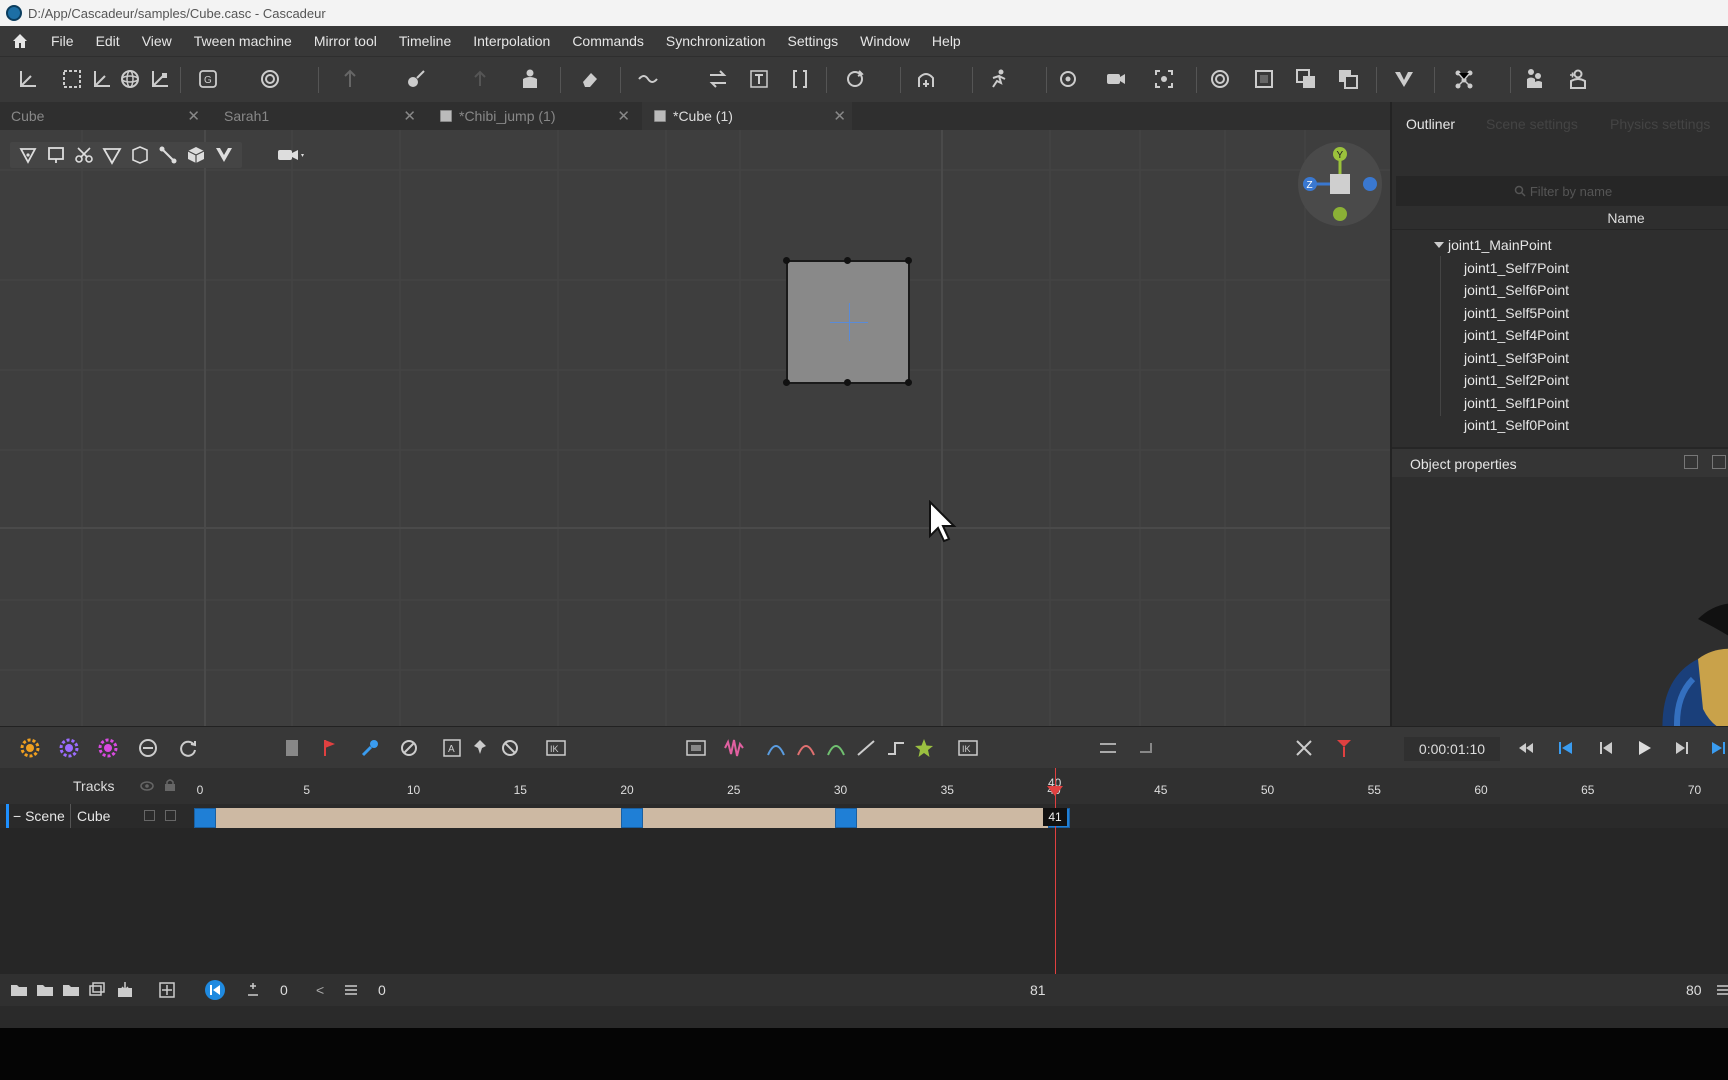 Image resolution: width=1728 pixels, height=1080 pixels. Describe the element at coordinates (946, 41) in the screenshot. I see `menu-help: Help` at that location.